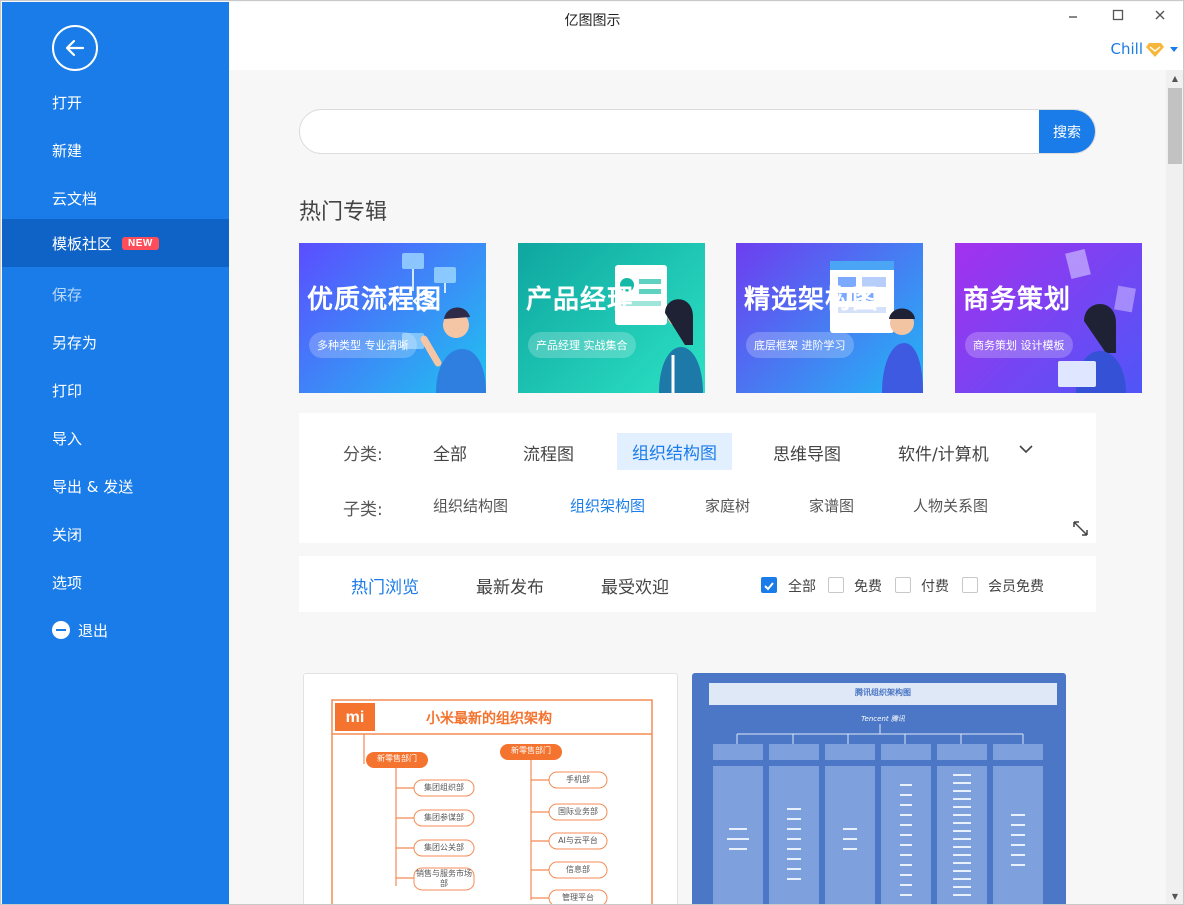 This screenshot has height=905, width=1184. What do you see at coordinates (115, 294) in the screenshot?
I see `sidebar-item-save: 保存` at bounding box center [115, 294].